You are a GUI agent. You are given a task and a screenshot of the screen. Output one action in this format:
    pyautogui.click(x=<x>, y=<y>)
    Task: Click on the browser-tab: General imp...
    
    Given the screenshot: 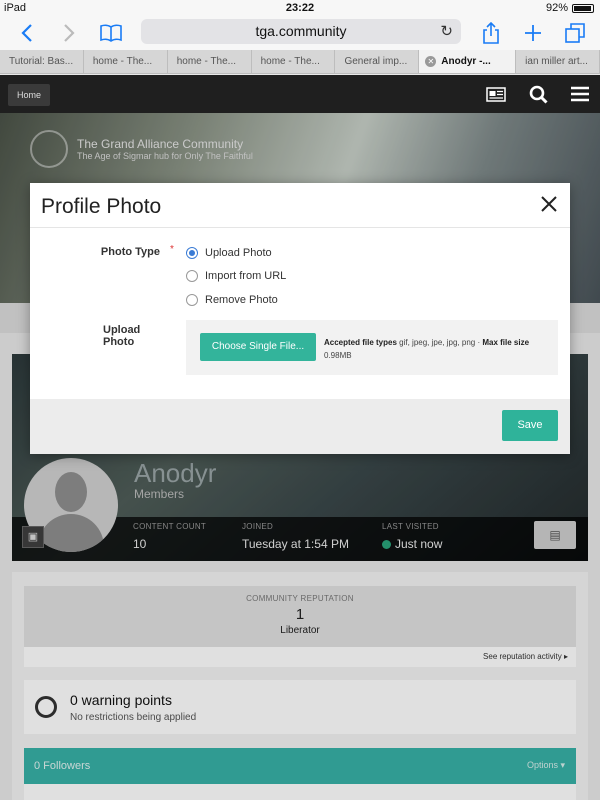 What is the action you would take?
    pyautogui.click(x=377, y=61)
    